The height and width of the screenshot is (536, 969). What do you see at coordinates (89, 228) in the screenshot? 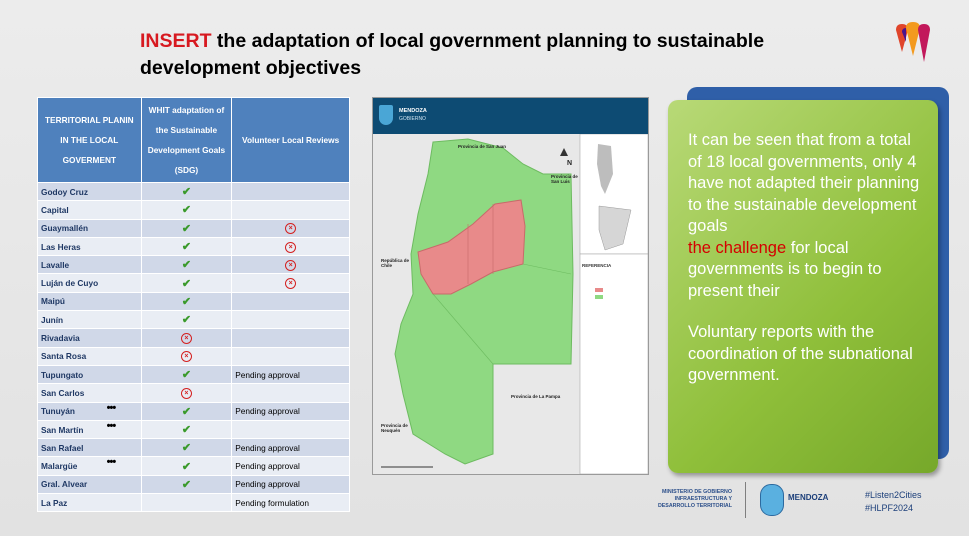
I see `municipality-name: Guaymallén` at bounding box center [89, 228].